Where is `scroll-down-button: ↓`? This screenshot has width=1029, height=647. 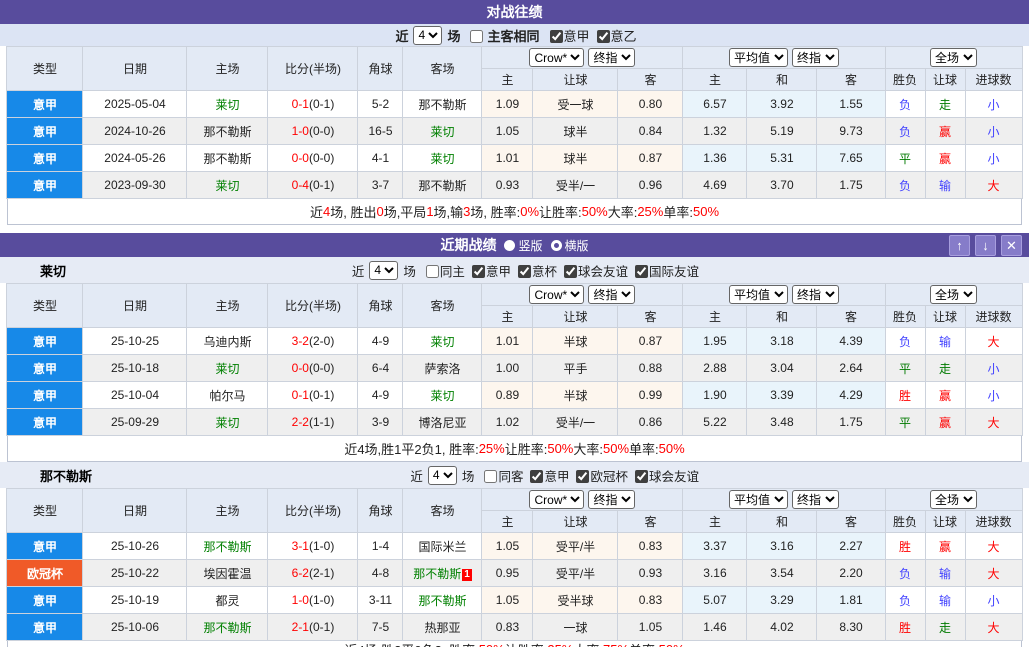
scroll-down-button: ↓ is located at coordinates (985, 245).